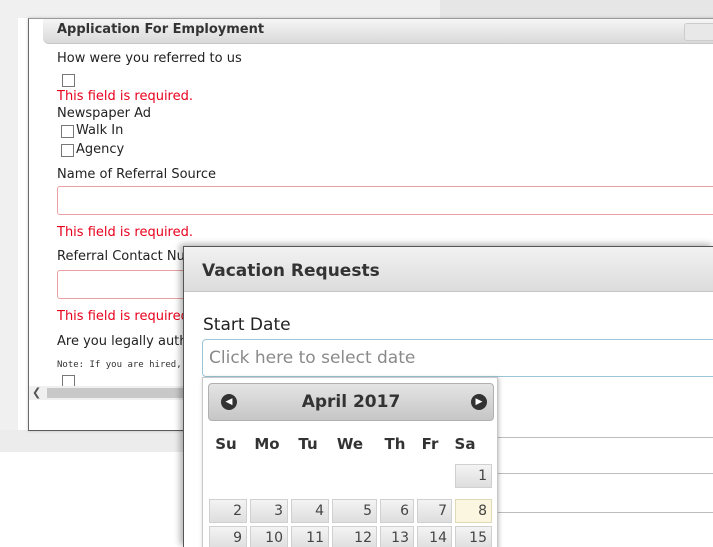  What do you see at coordinates (473, 511) in the screenshot?
I see `day-cell-today: 8` at bounding box center [473, 511].